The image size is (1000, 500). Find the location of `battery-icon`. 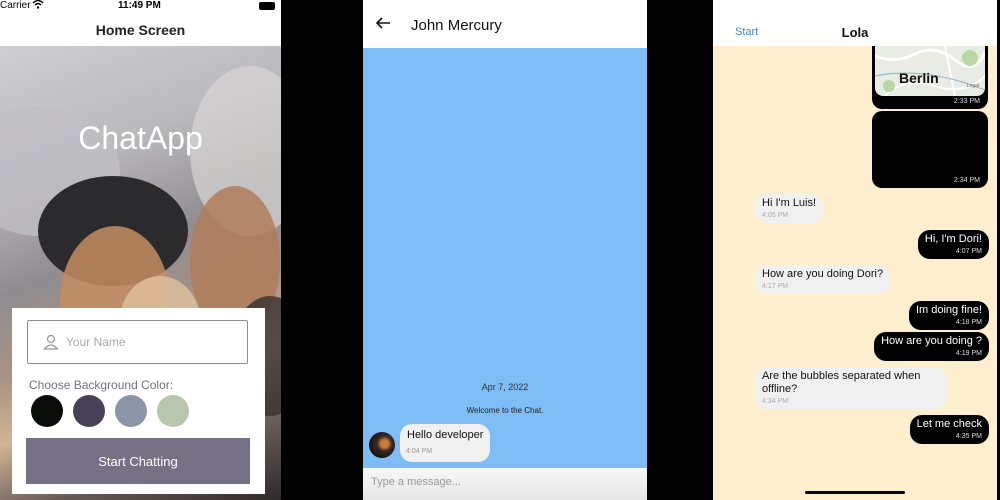

battery-icon is located at coordinates (267, 6).